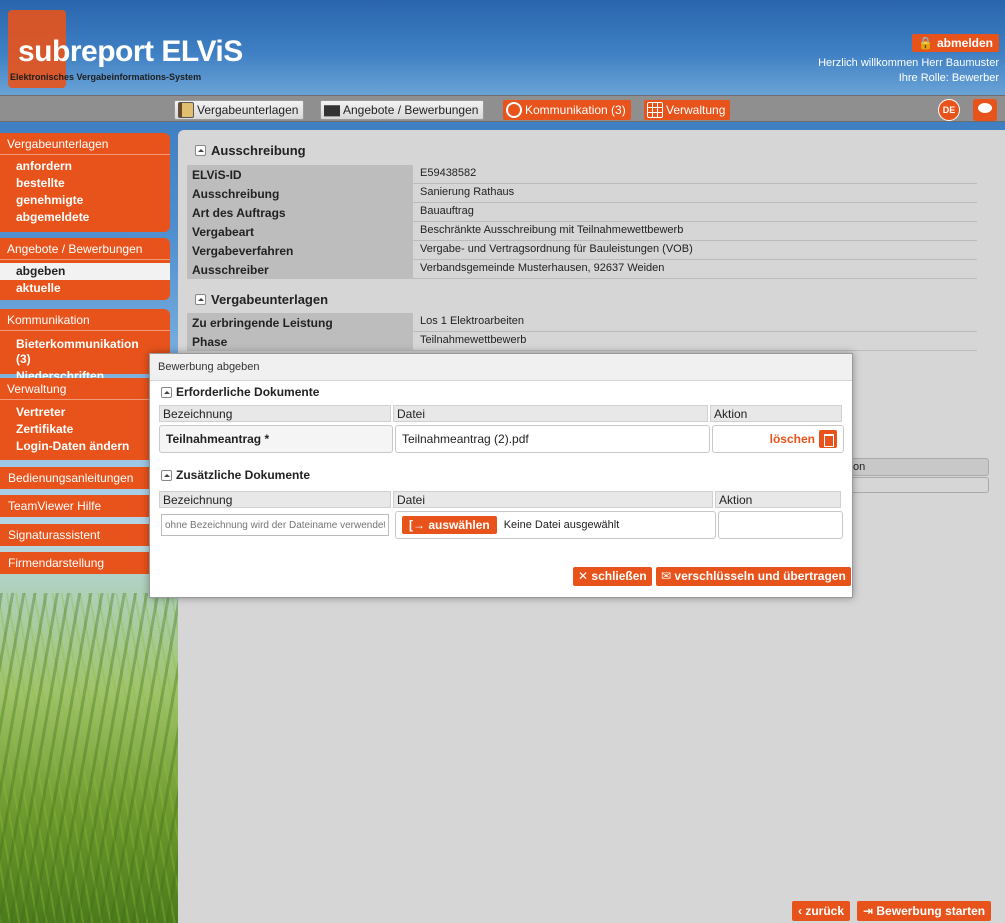 This screenshot has width=1005, height=923. Describe the element at coordinates (300, 174) in the screenshot. I see `info-label: ELViS-ID` at that location.